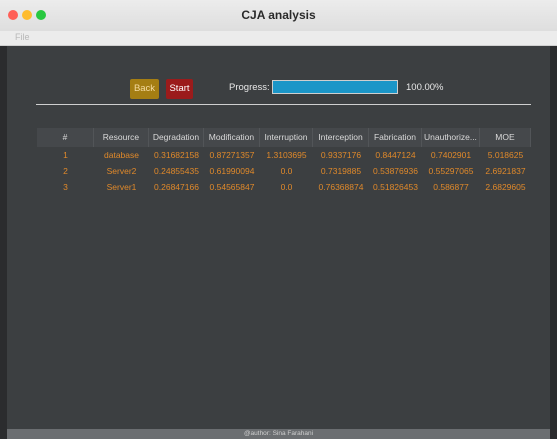  What do you see at coordinates (121, 155) in the screenshot?
I see `cell-resource: database` at bounding box center [121, 155].